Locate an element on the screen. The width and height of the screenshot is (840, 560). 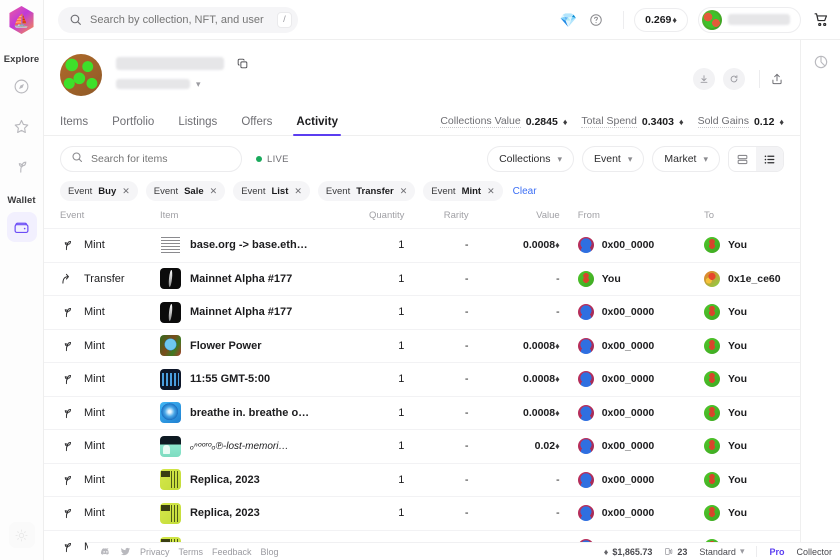
search-input is located at coordinates (179, 19).